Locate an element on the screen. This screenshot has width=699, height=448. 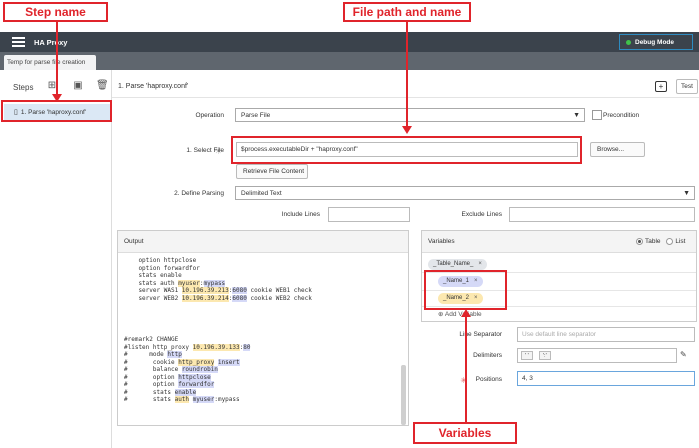
operation-select: Parse File ▼ is located at coordinates (410, 115).